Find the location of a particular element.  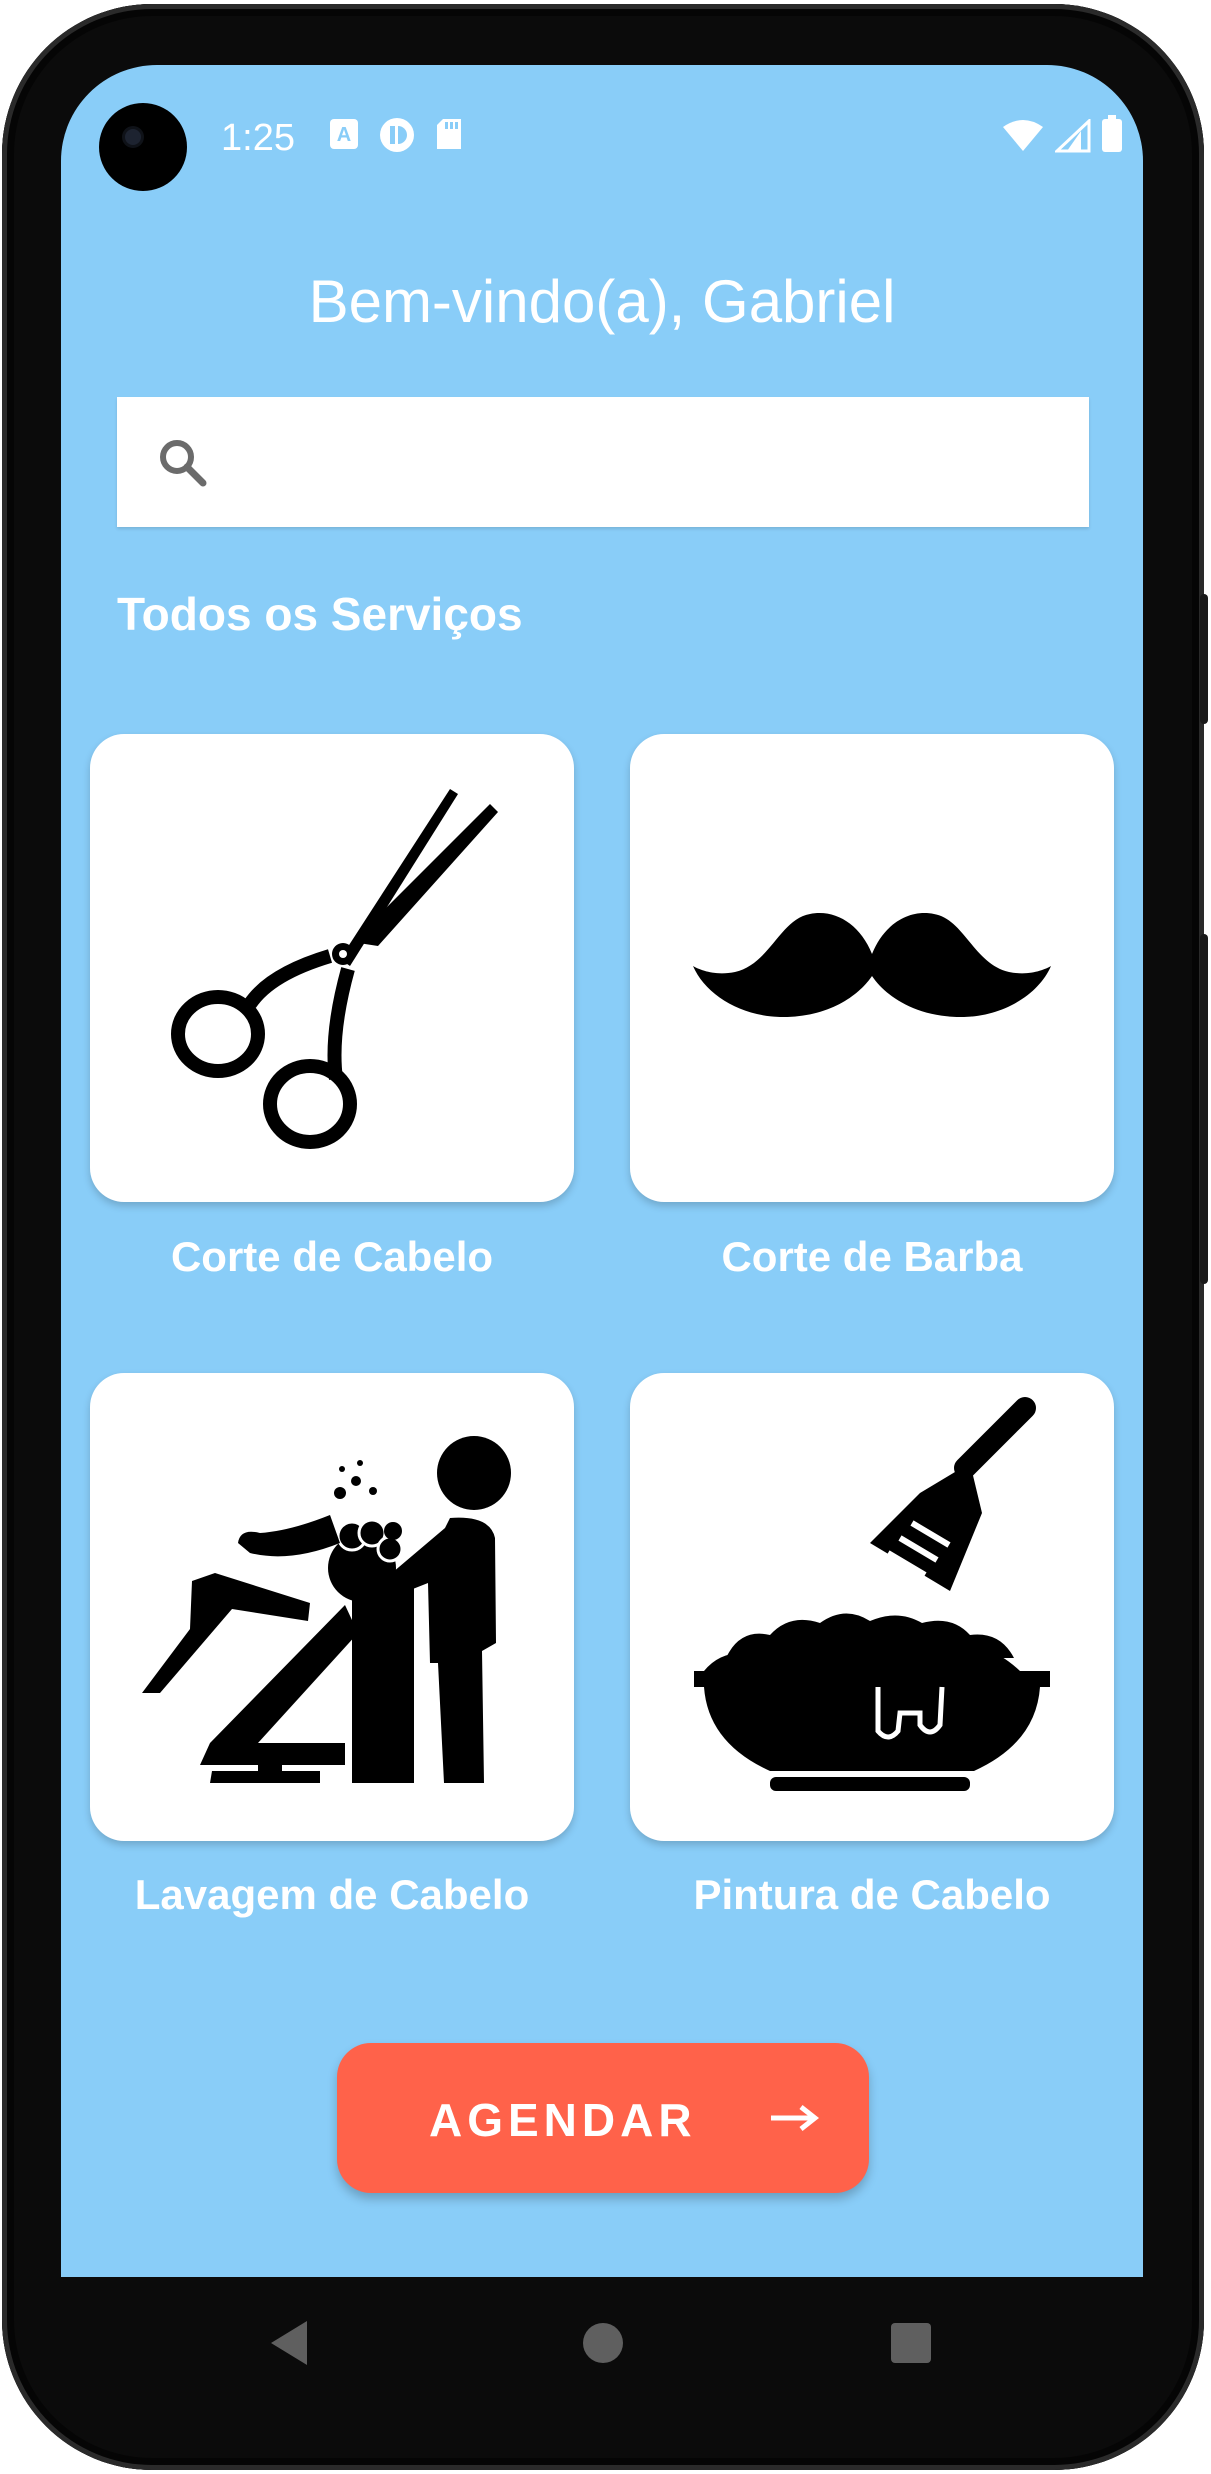

service-card-haircut is located at coordinates (332, 968).